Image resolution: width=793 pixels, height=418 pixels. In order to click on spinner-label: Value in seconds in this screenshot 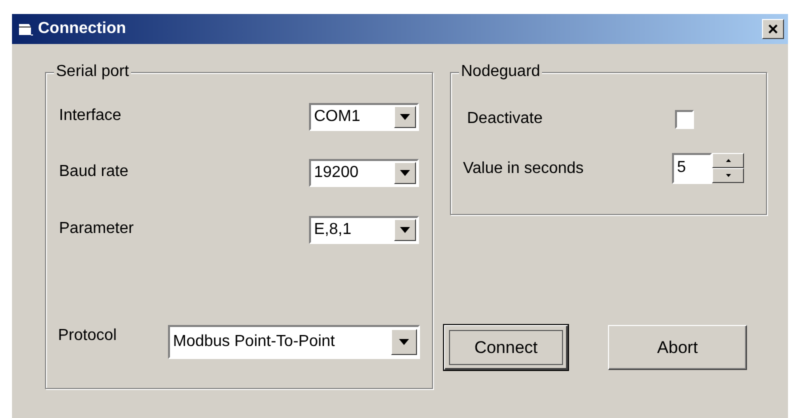, I will do `click(524, 168)`.